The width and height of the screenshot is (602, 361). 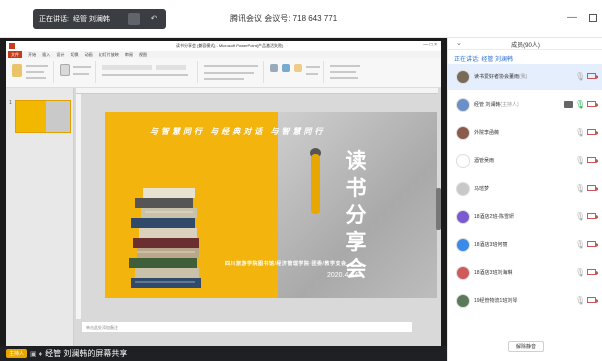 What do you see at coordinates (497, 77) in the screenshot?
I see `member-name-text: 读书爱好者协会董雨` at bounding box center [497, 77].